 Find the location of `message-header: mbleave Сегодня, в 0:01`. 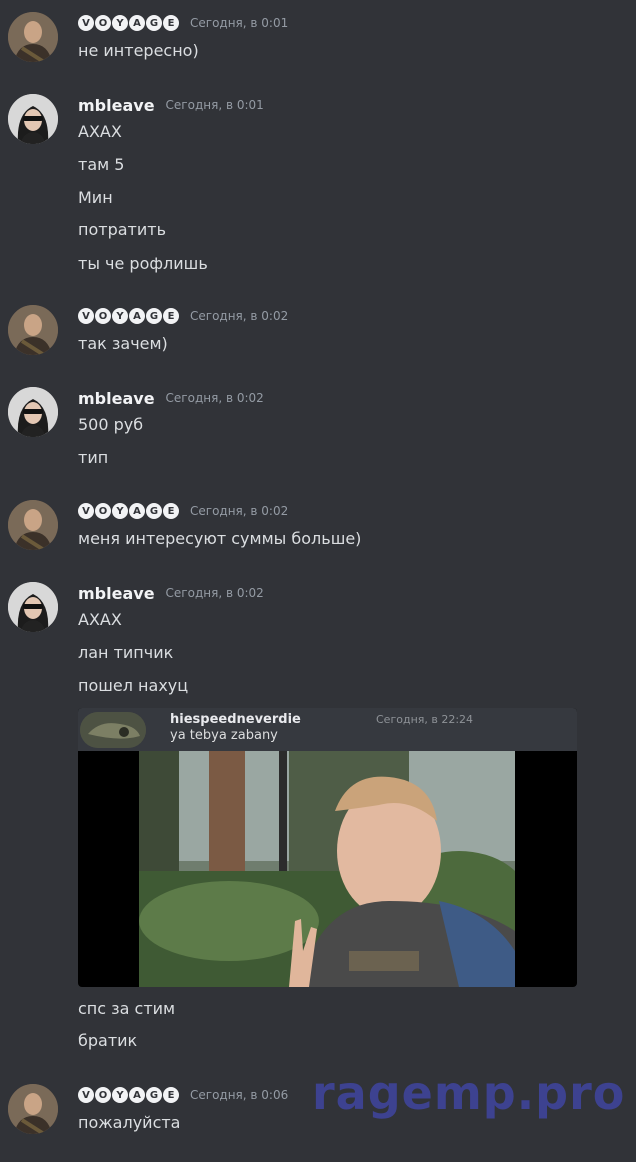

message-header: mbleave Сегодня, в 0:01 is located at coordinates (171, 105).